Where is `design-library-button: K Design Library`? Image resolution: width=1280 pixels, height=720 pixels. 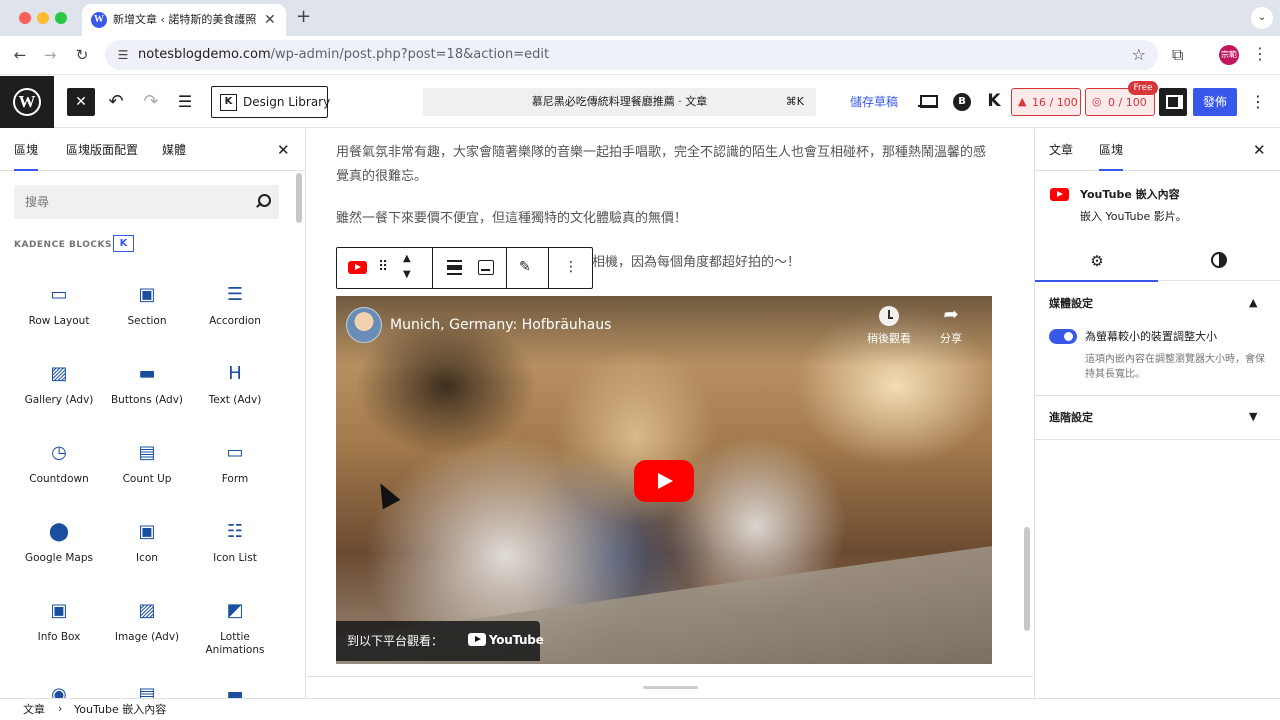
design-library-button: K Design Library is located at coordinates (270, 102).